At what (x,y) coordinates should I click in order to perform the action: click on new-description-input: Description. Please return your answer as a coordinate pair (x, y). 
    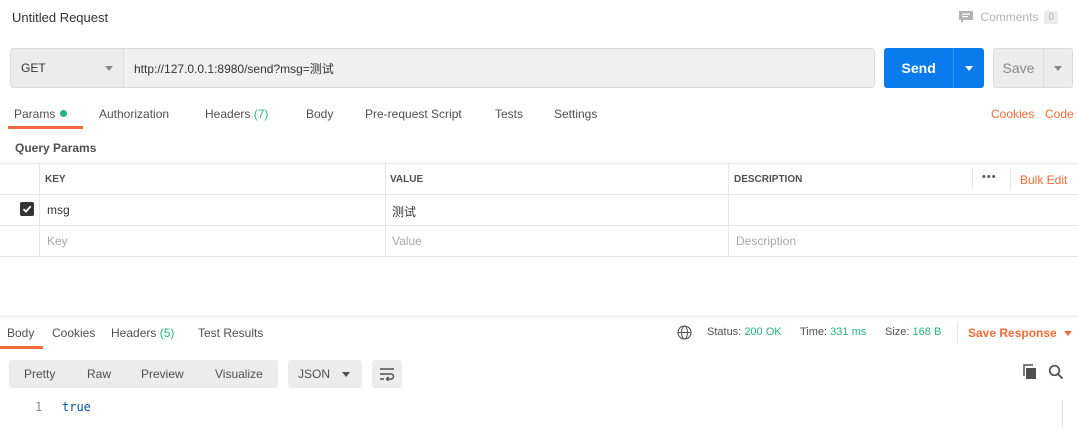
    Looking at the image, I should click on (766, 241).